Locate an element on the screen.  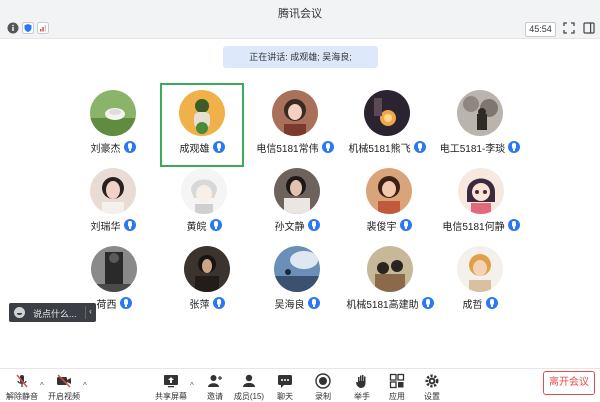
participant-tile: 电工5181-李琰 is located at coordinates (480, 125).